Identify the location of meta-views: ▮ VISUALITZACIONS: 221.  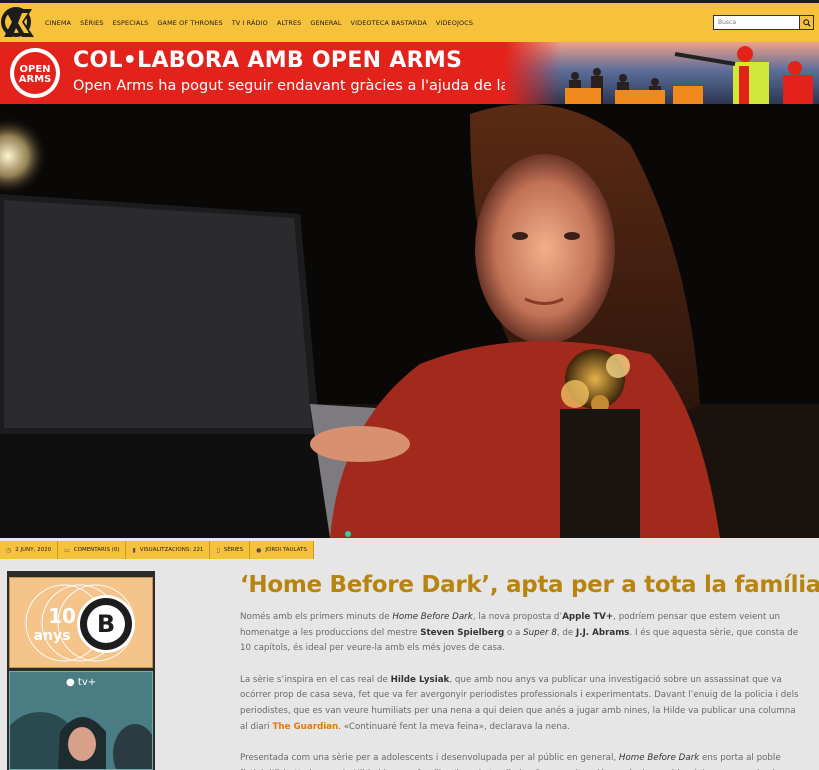
(168, 550).